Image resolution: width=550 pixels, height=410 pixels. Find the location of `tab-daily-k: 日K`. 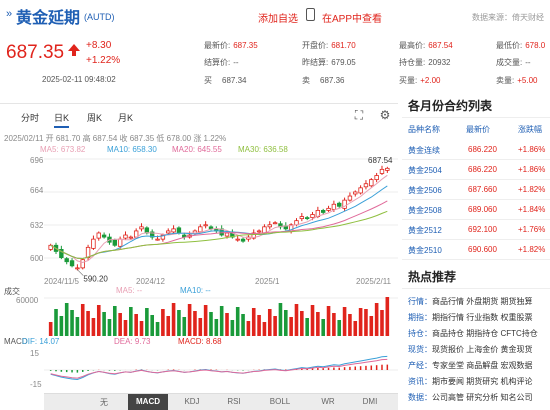

tab-daily-k: 日K is located at coordinates (62, 119).